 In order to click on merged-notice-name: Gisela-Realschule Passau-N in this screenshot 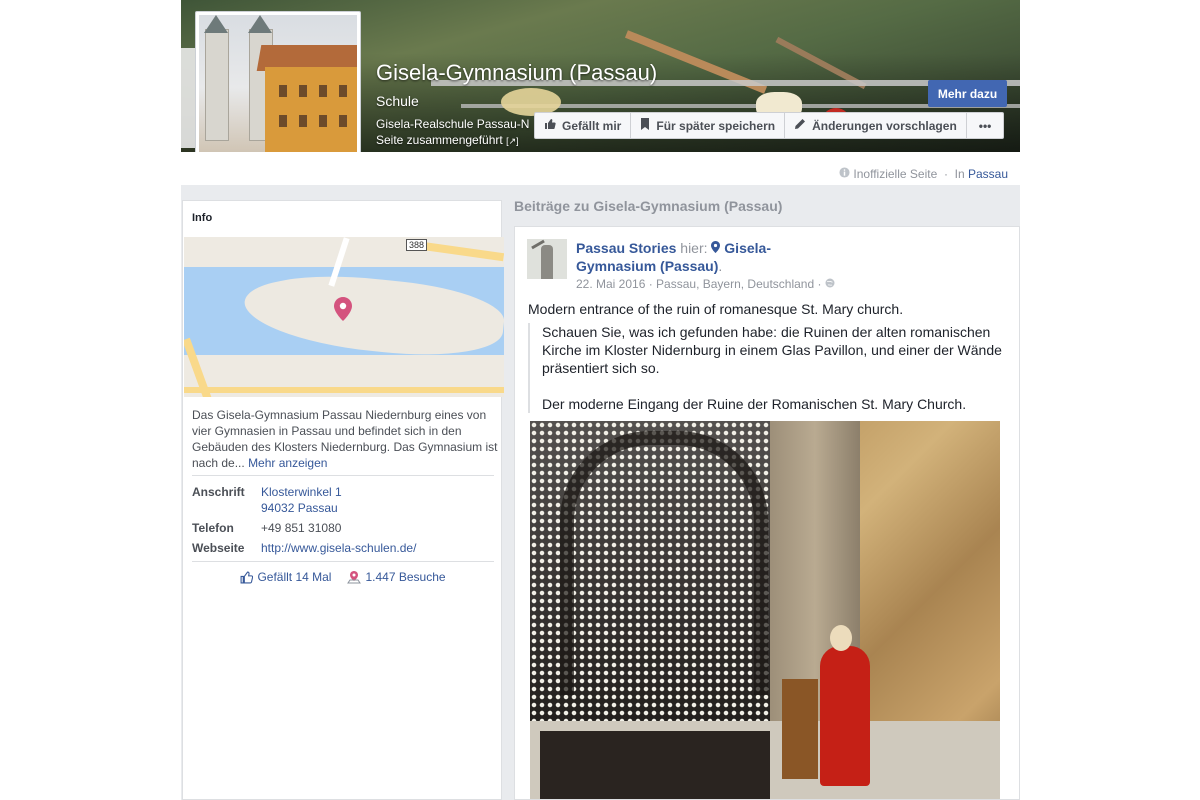, I will do `click(461, 124)`.